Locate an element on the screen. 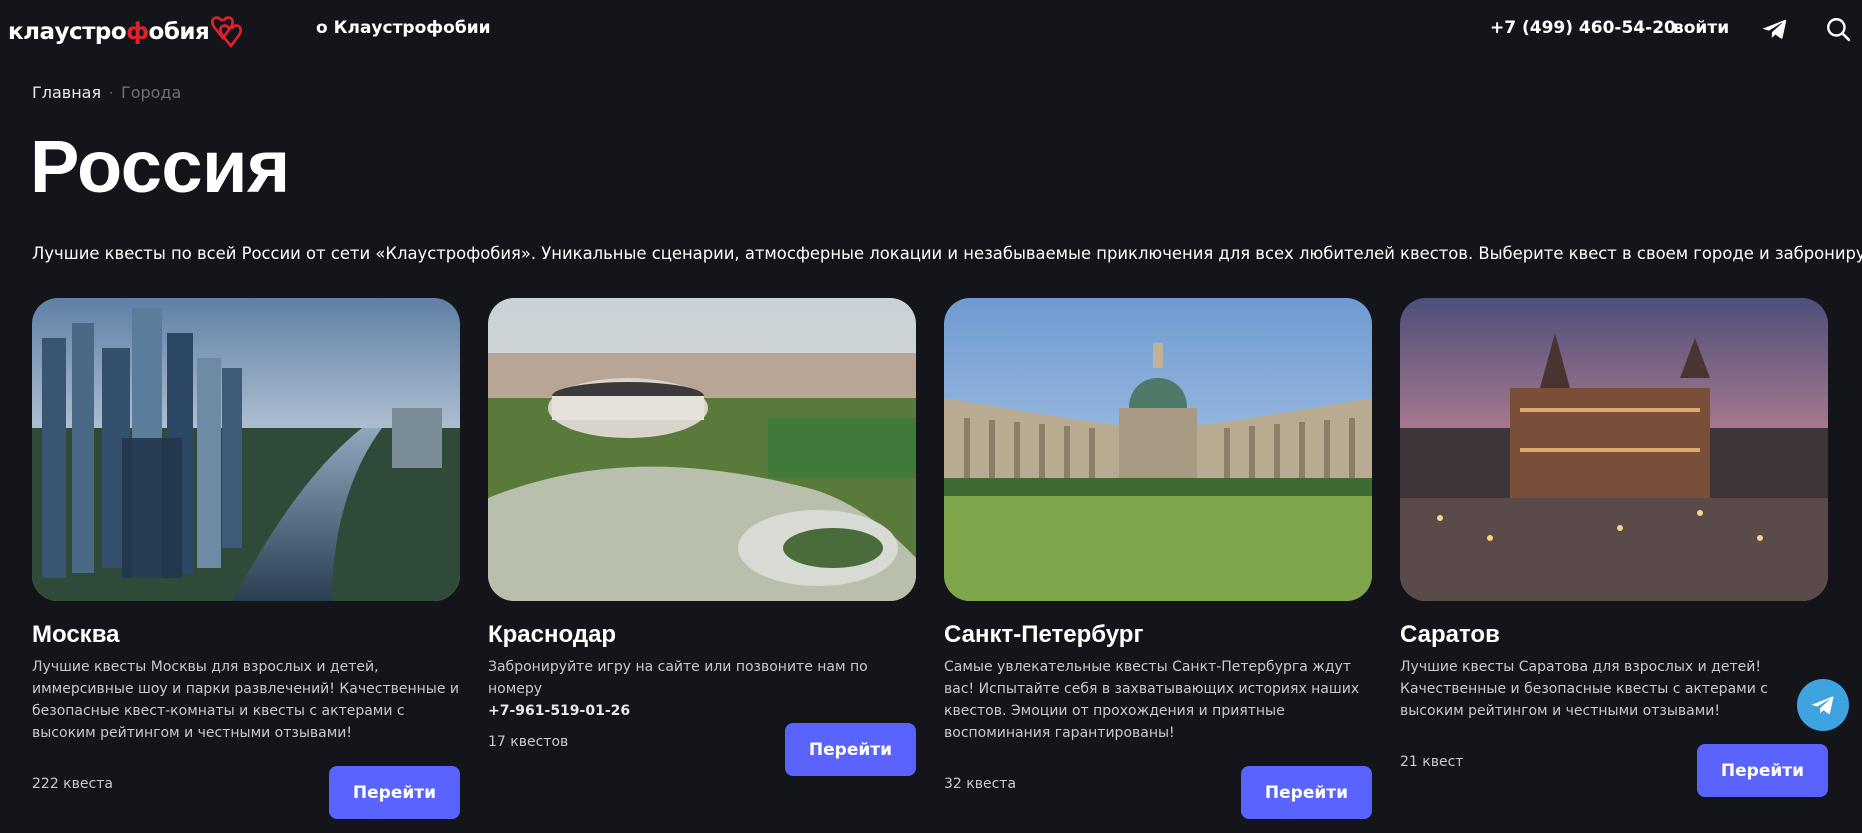 This screenshot has width=1862, height=833. city-phone: +7-961-519-01-26 is located at coordinates (559, 711).